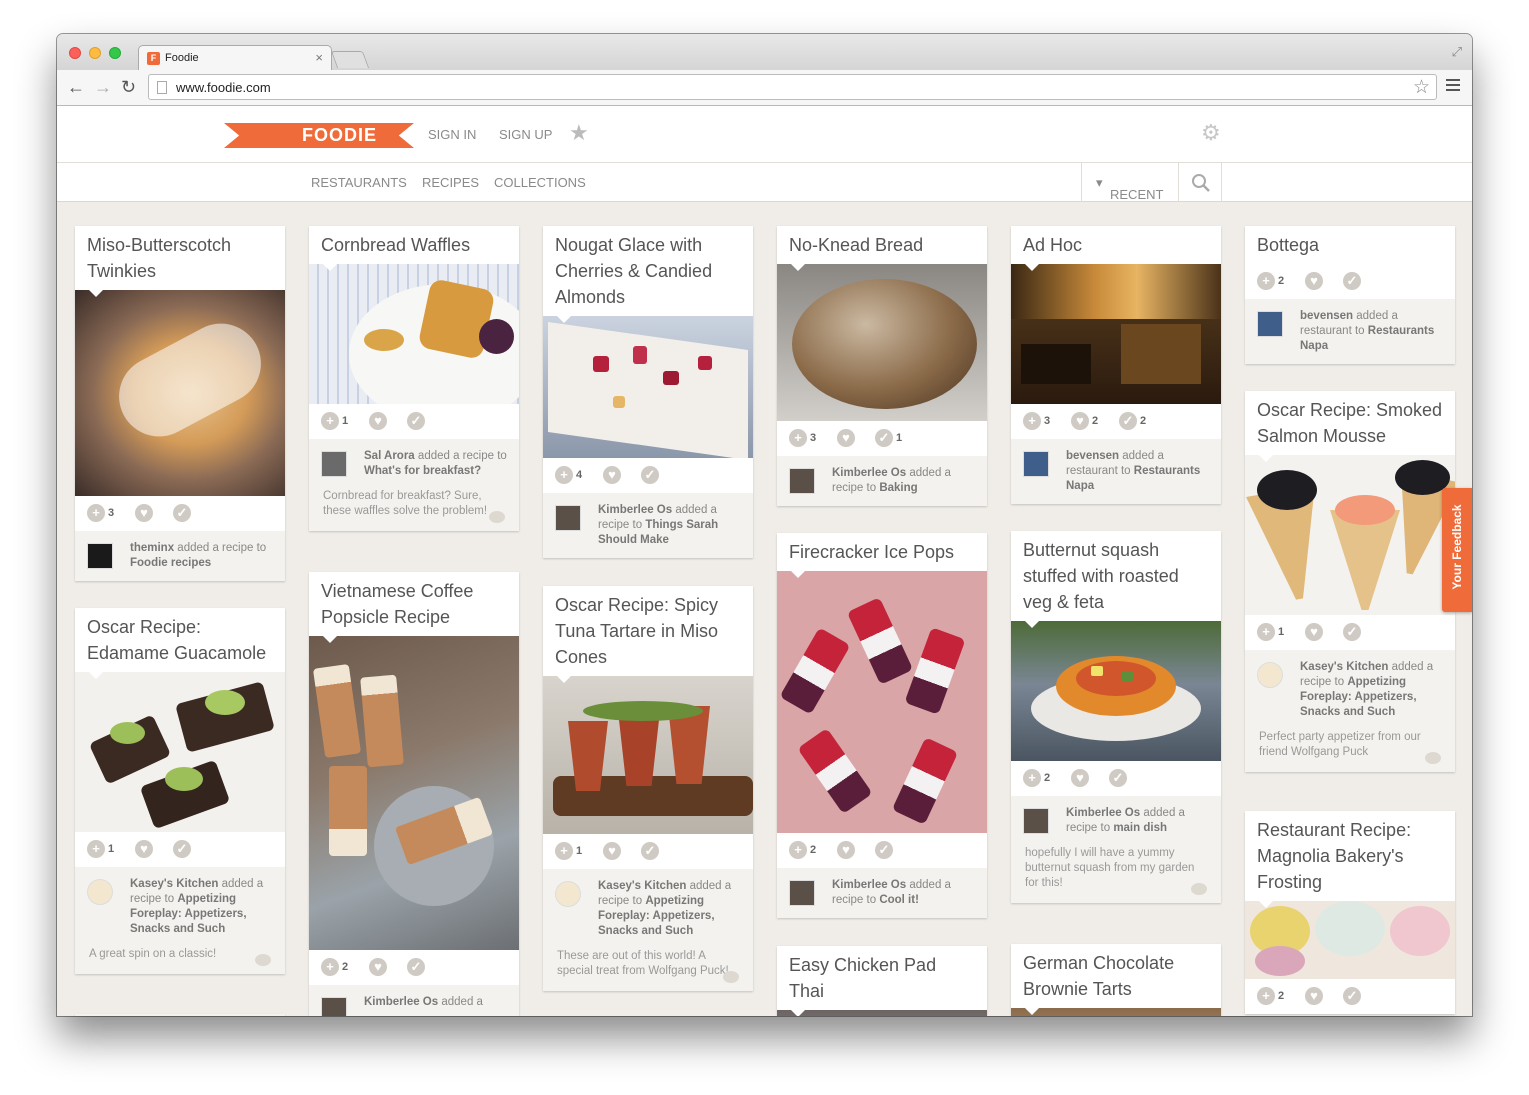 This screenshot has height=1095, width=1529. I want to click on card-german-chocolate-brownie-tarts: German Chocolate Brownie Tarts, so click(1116, 980).